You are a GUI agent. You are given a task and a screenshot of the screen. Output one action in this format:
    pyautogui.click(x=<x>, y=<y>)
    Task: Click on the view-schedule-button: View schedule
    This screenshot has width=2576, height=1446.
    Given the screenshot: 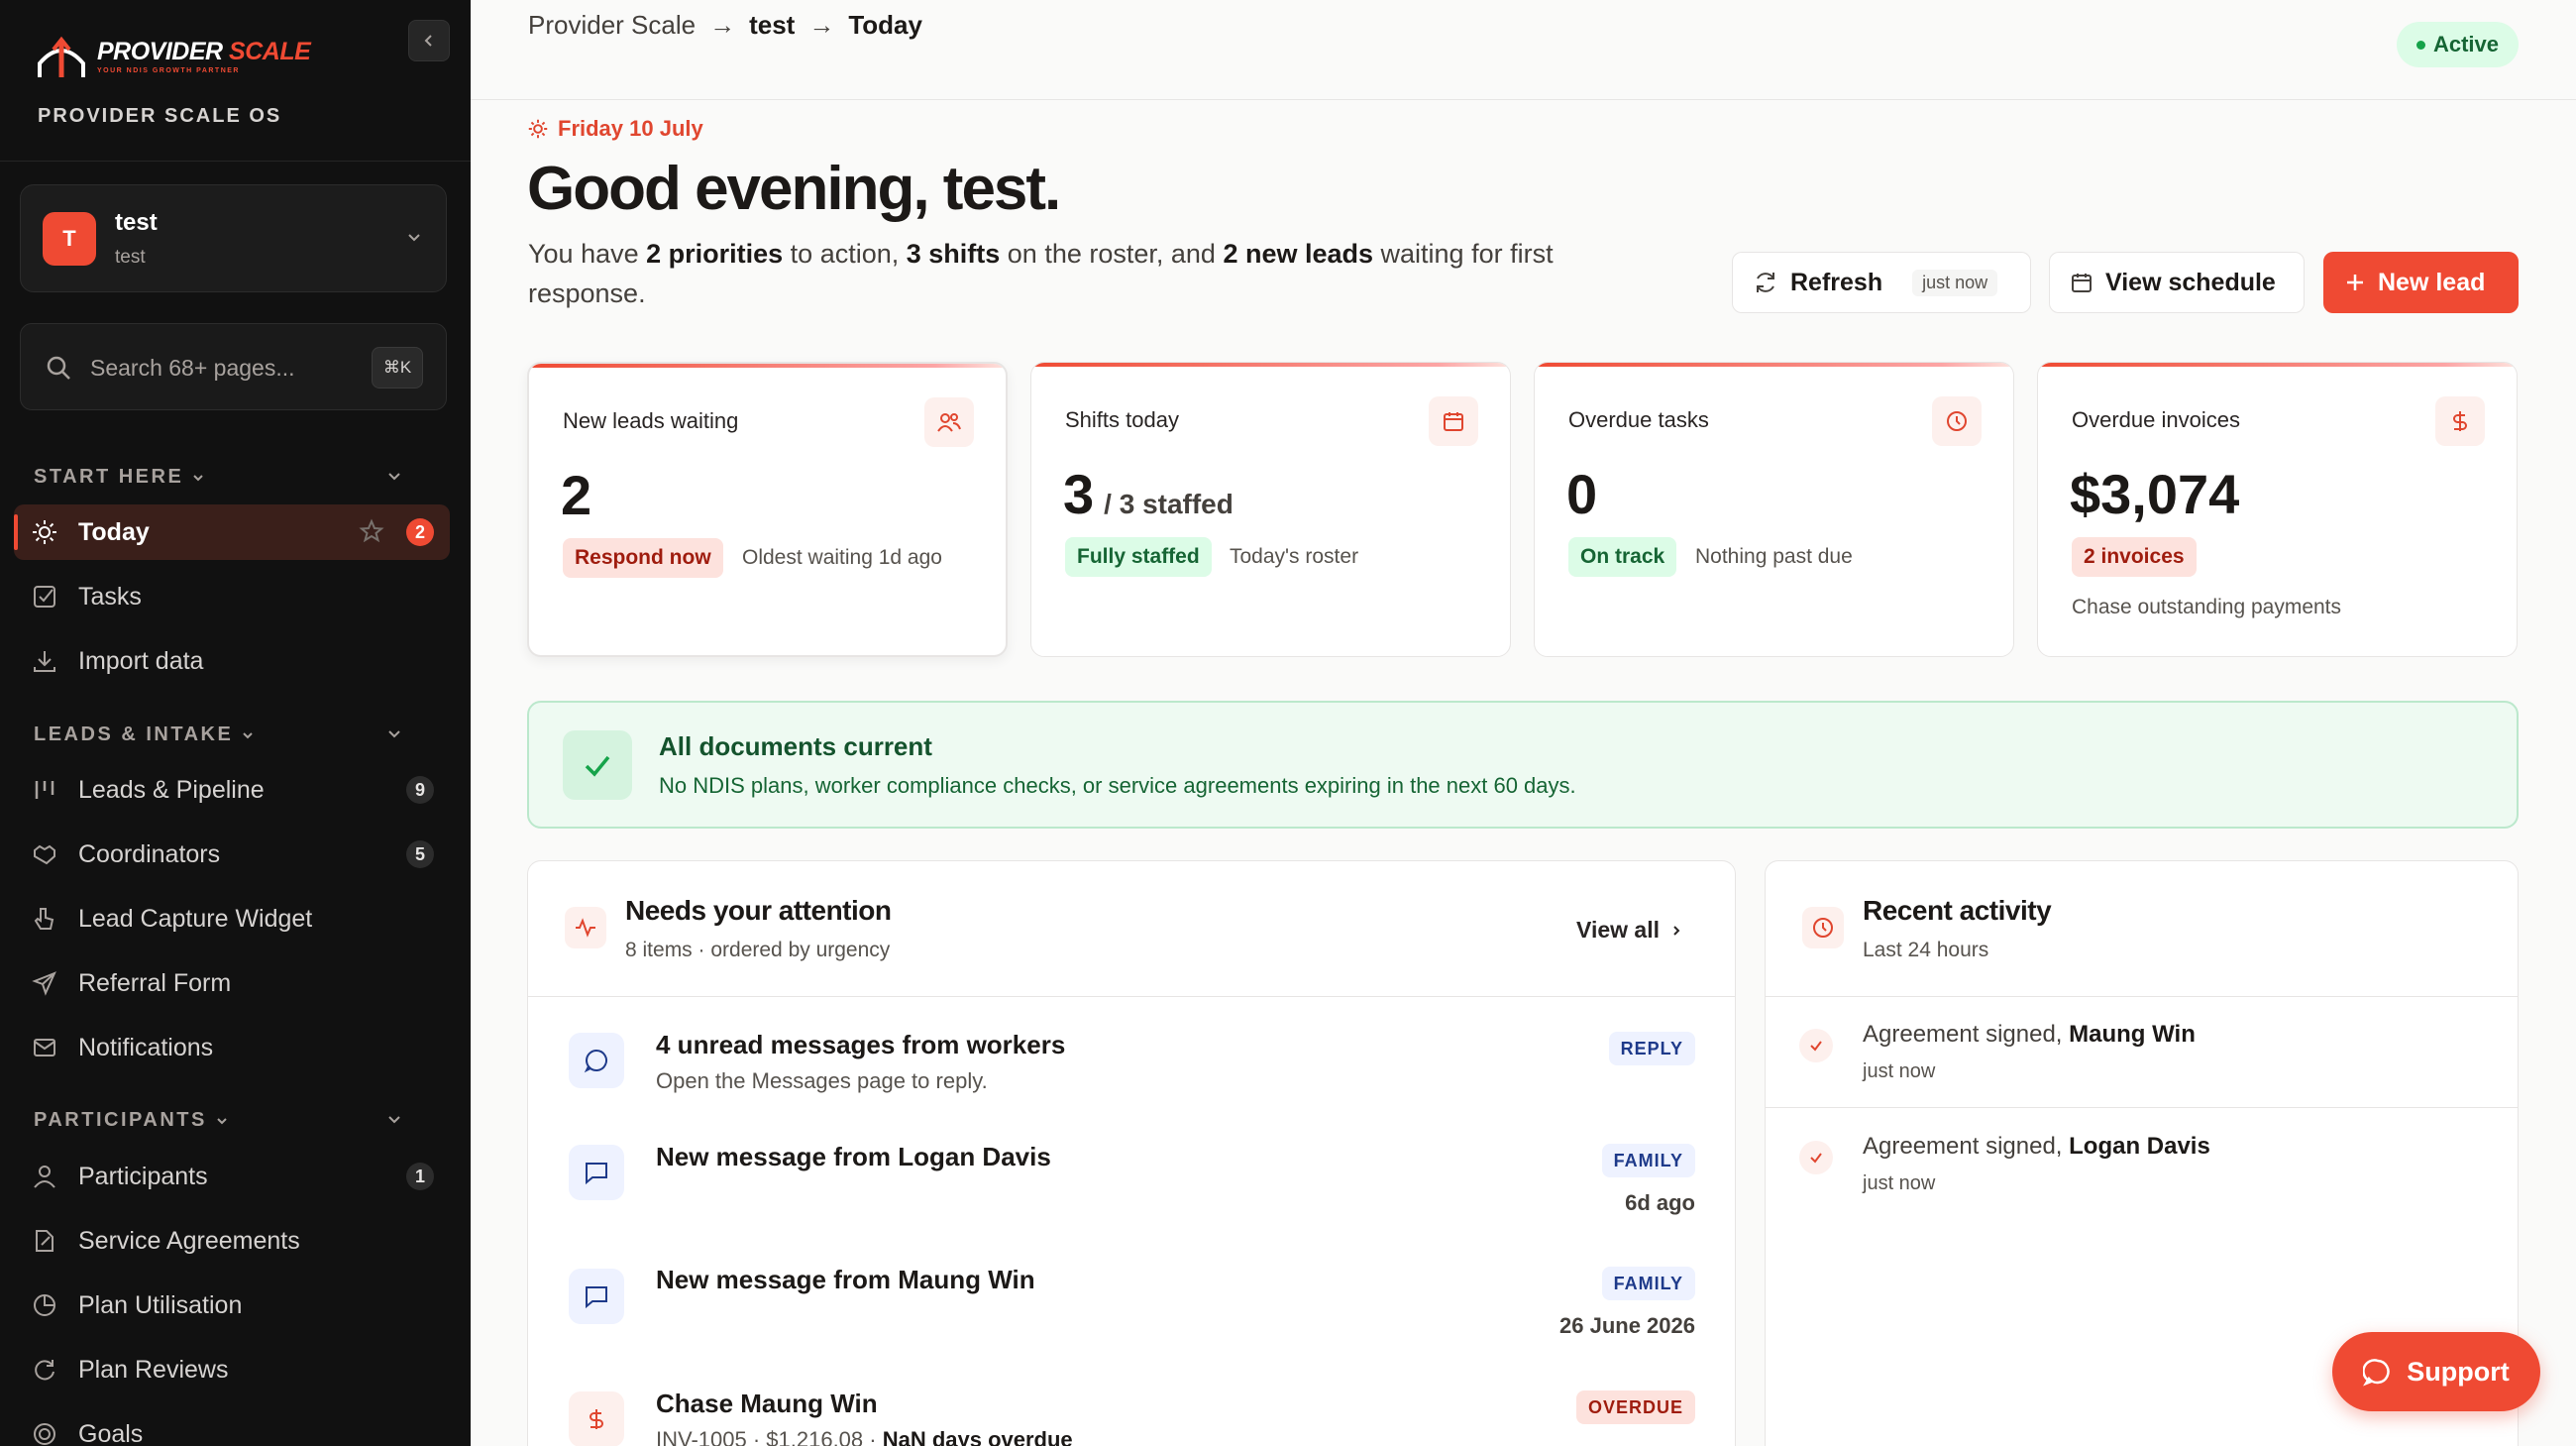 What is the action you would take?
    pyautogui.click(x=2177, y=282)
    